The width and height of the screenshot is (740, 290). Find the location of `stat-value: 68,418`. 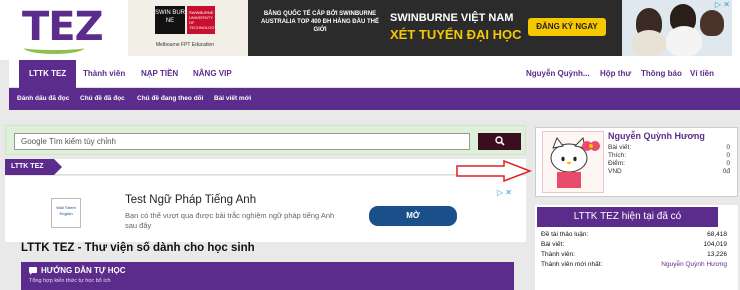

stat-value: 68,418 is located at coordinates (717, 234).